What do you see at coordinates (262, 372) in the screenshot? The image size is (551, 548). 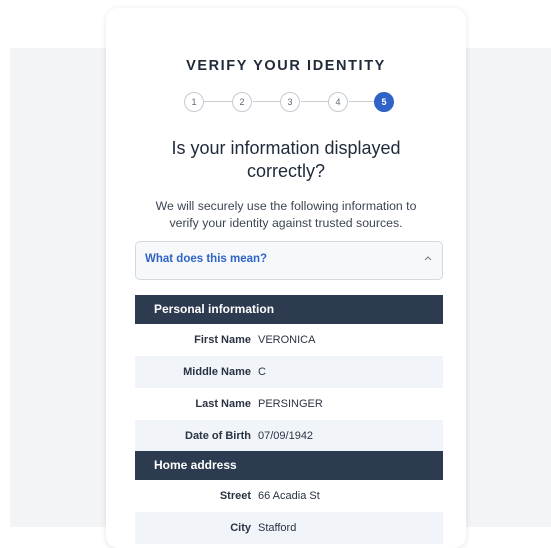 I see `field-value: C` at bounding box center [262, 372].